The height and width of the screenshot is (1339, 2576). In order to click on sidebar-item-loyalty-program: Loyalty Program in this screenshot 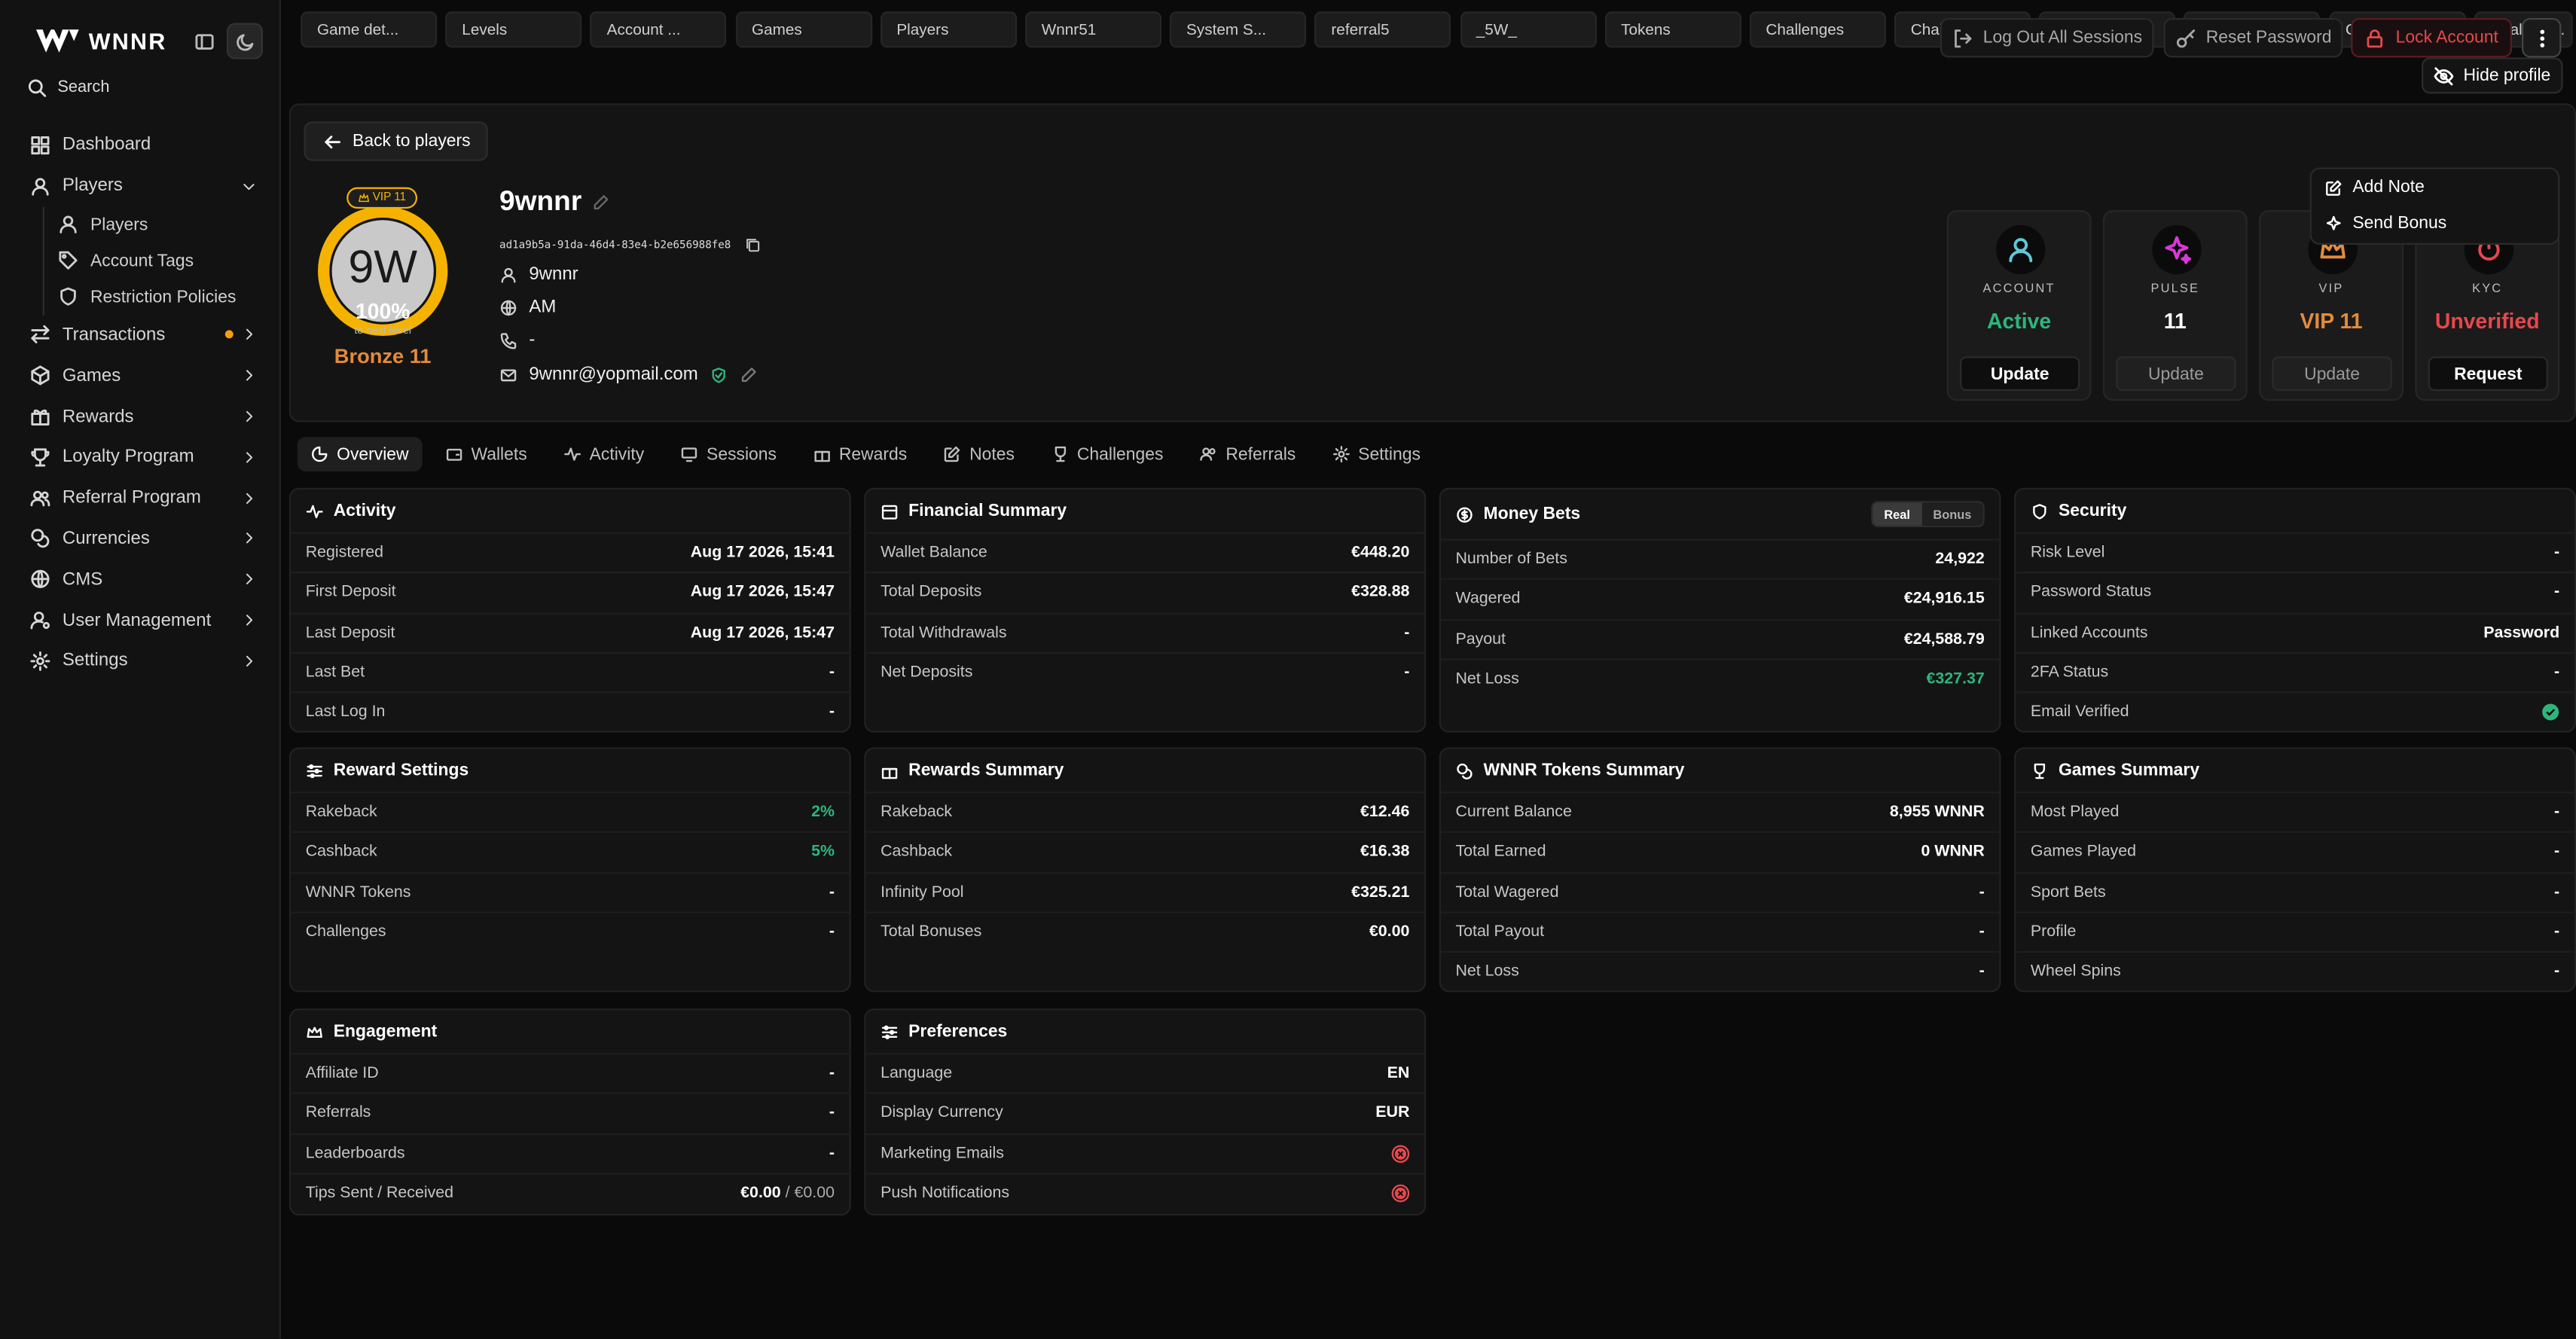, I will do `click(143, 457)`.